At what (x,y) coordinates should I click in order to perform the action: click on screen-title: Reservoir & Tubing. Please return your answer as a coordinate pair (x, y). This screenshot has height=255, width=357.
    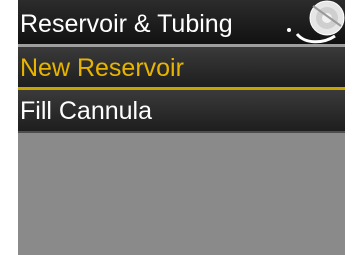
    Looking at the image, I should click on (126, 24).